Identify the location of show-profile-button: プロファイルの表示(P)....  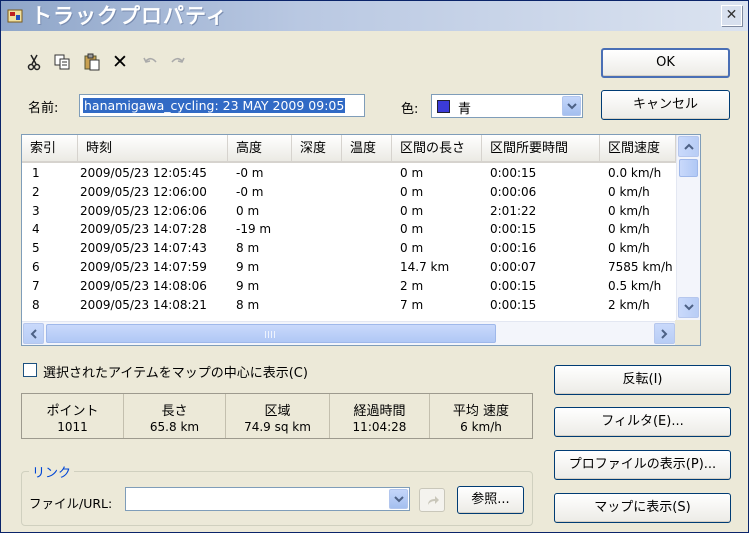
(642, 465).